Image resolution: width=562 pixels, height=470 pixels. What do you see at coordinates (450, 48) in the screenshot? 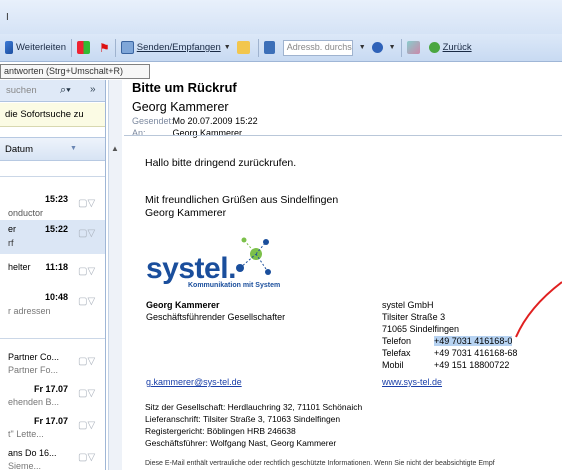
I see `back-button: Zurück` at bounding box center [450, 48].